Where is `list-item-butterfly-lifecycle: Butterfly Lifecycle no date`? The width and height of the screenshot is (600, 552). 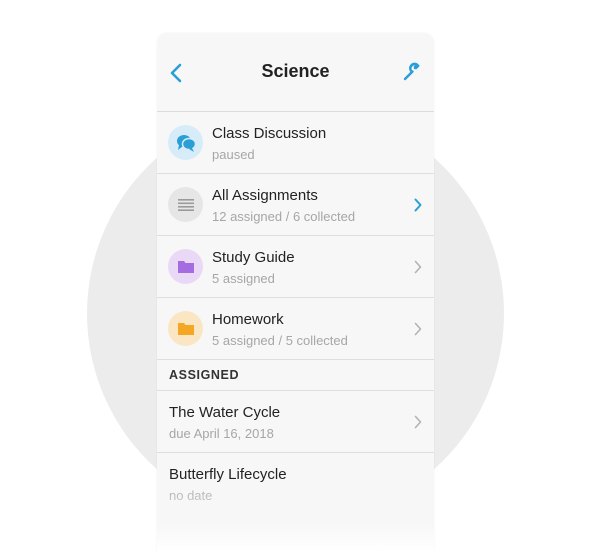 list-item-butterfly-lifecycle: Butterfly Lifecycle no date is located at coordinates (295, 484).